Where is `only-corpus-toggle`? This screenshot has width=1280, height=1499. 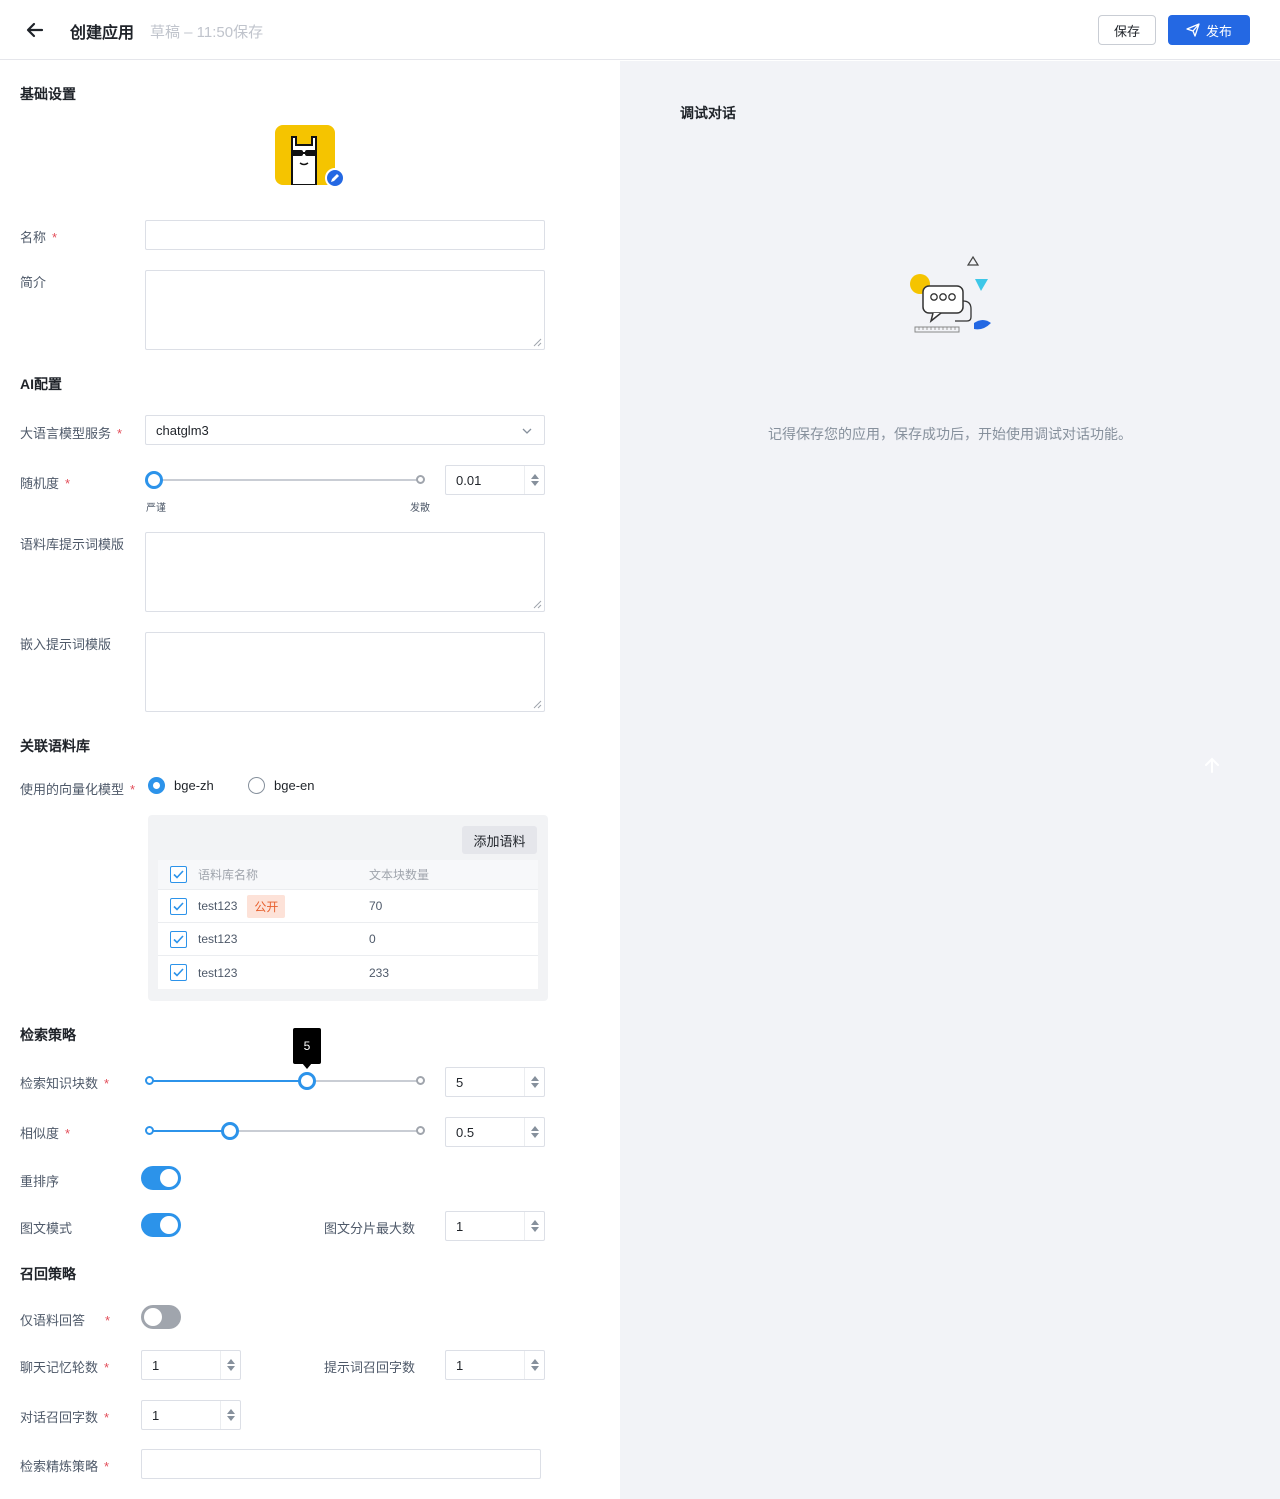 only-corpus-toggle is located at coordinates (161, 1317).